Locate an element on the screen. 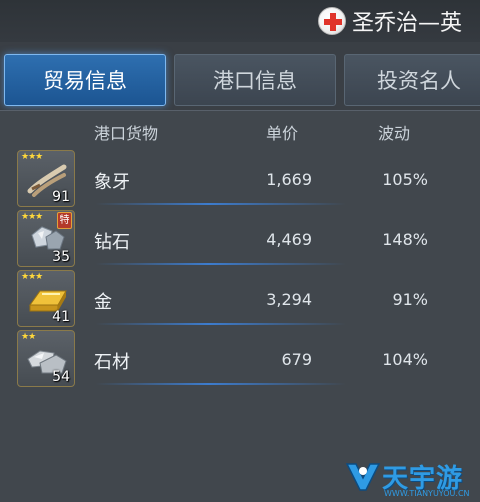  table-row: ★★★ 91 象牙 1,669 105% is located at coordinates (240, 180).